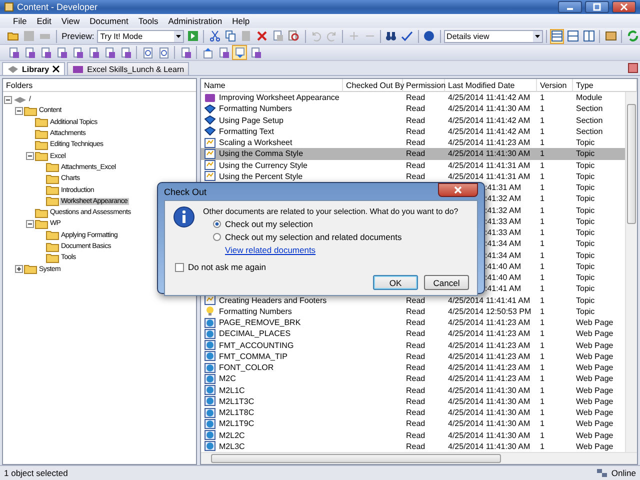  What do you see at coordinates (273, 300) in the screenshot?
I see `document-name: Creating Headers and Footers` at bounding box center [273, 300].